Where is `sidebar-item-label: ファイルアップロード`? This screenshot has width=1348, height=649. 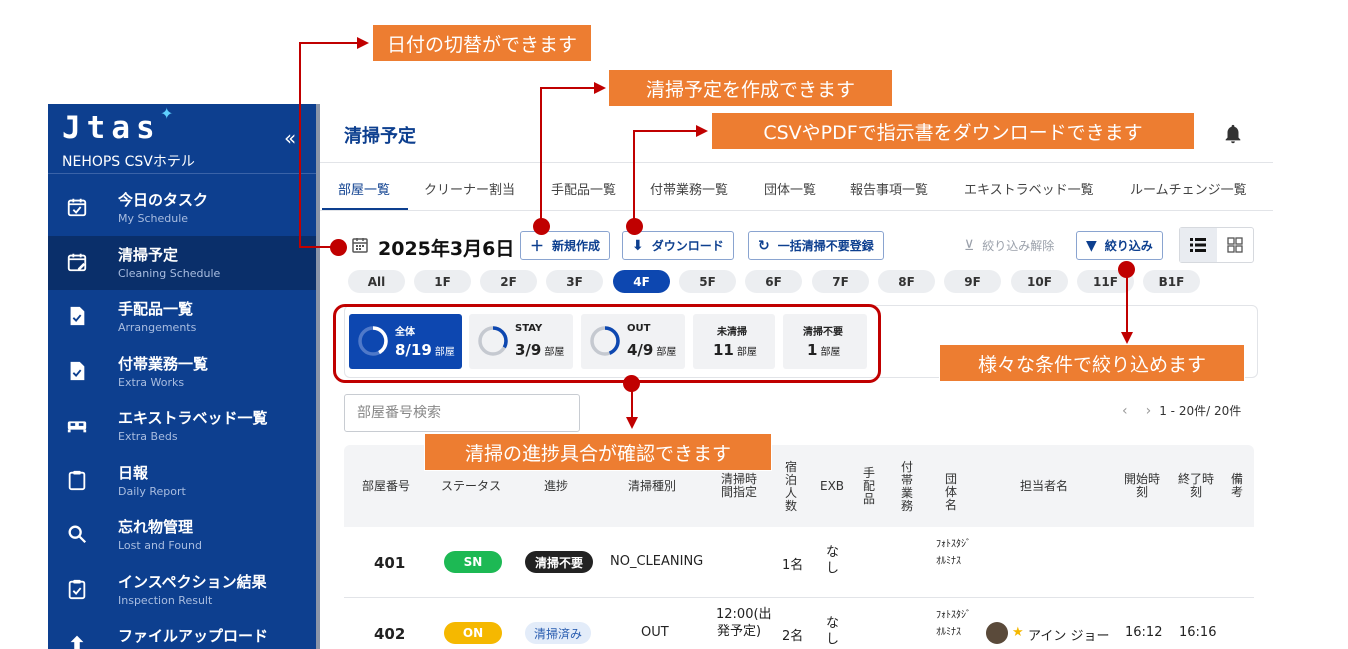
sidebar-item-label: ファイルアップロード is located at coordinates (193, 636).